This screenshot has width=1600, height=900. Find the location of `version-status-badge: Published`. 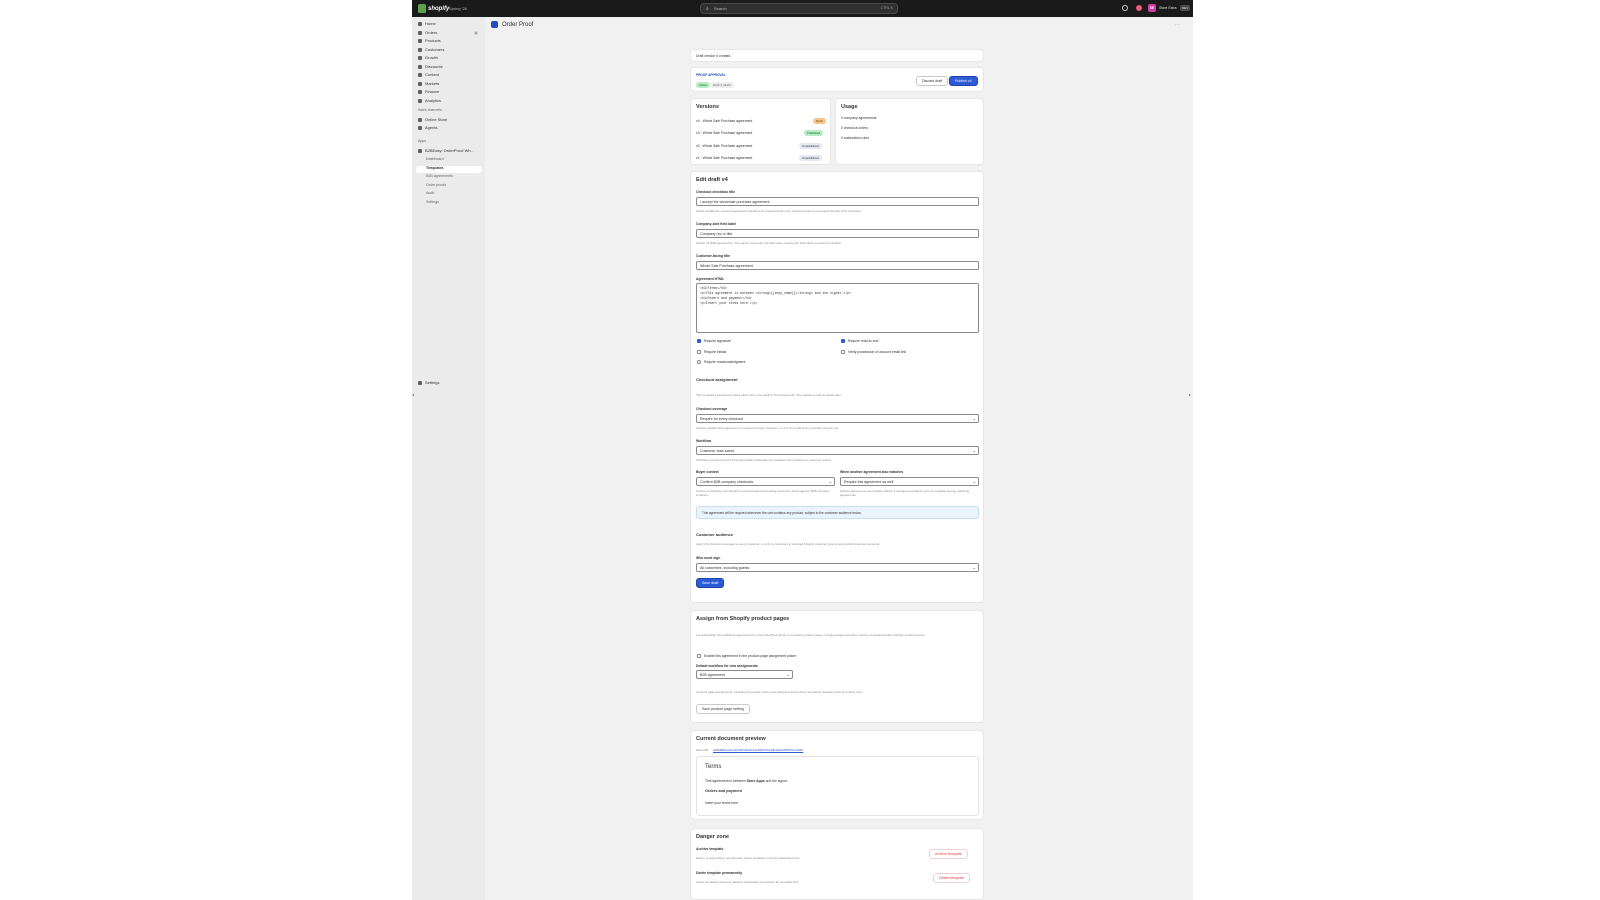

version-status-badge: Published is located at coordinates (814, 133).